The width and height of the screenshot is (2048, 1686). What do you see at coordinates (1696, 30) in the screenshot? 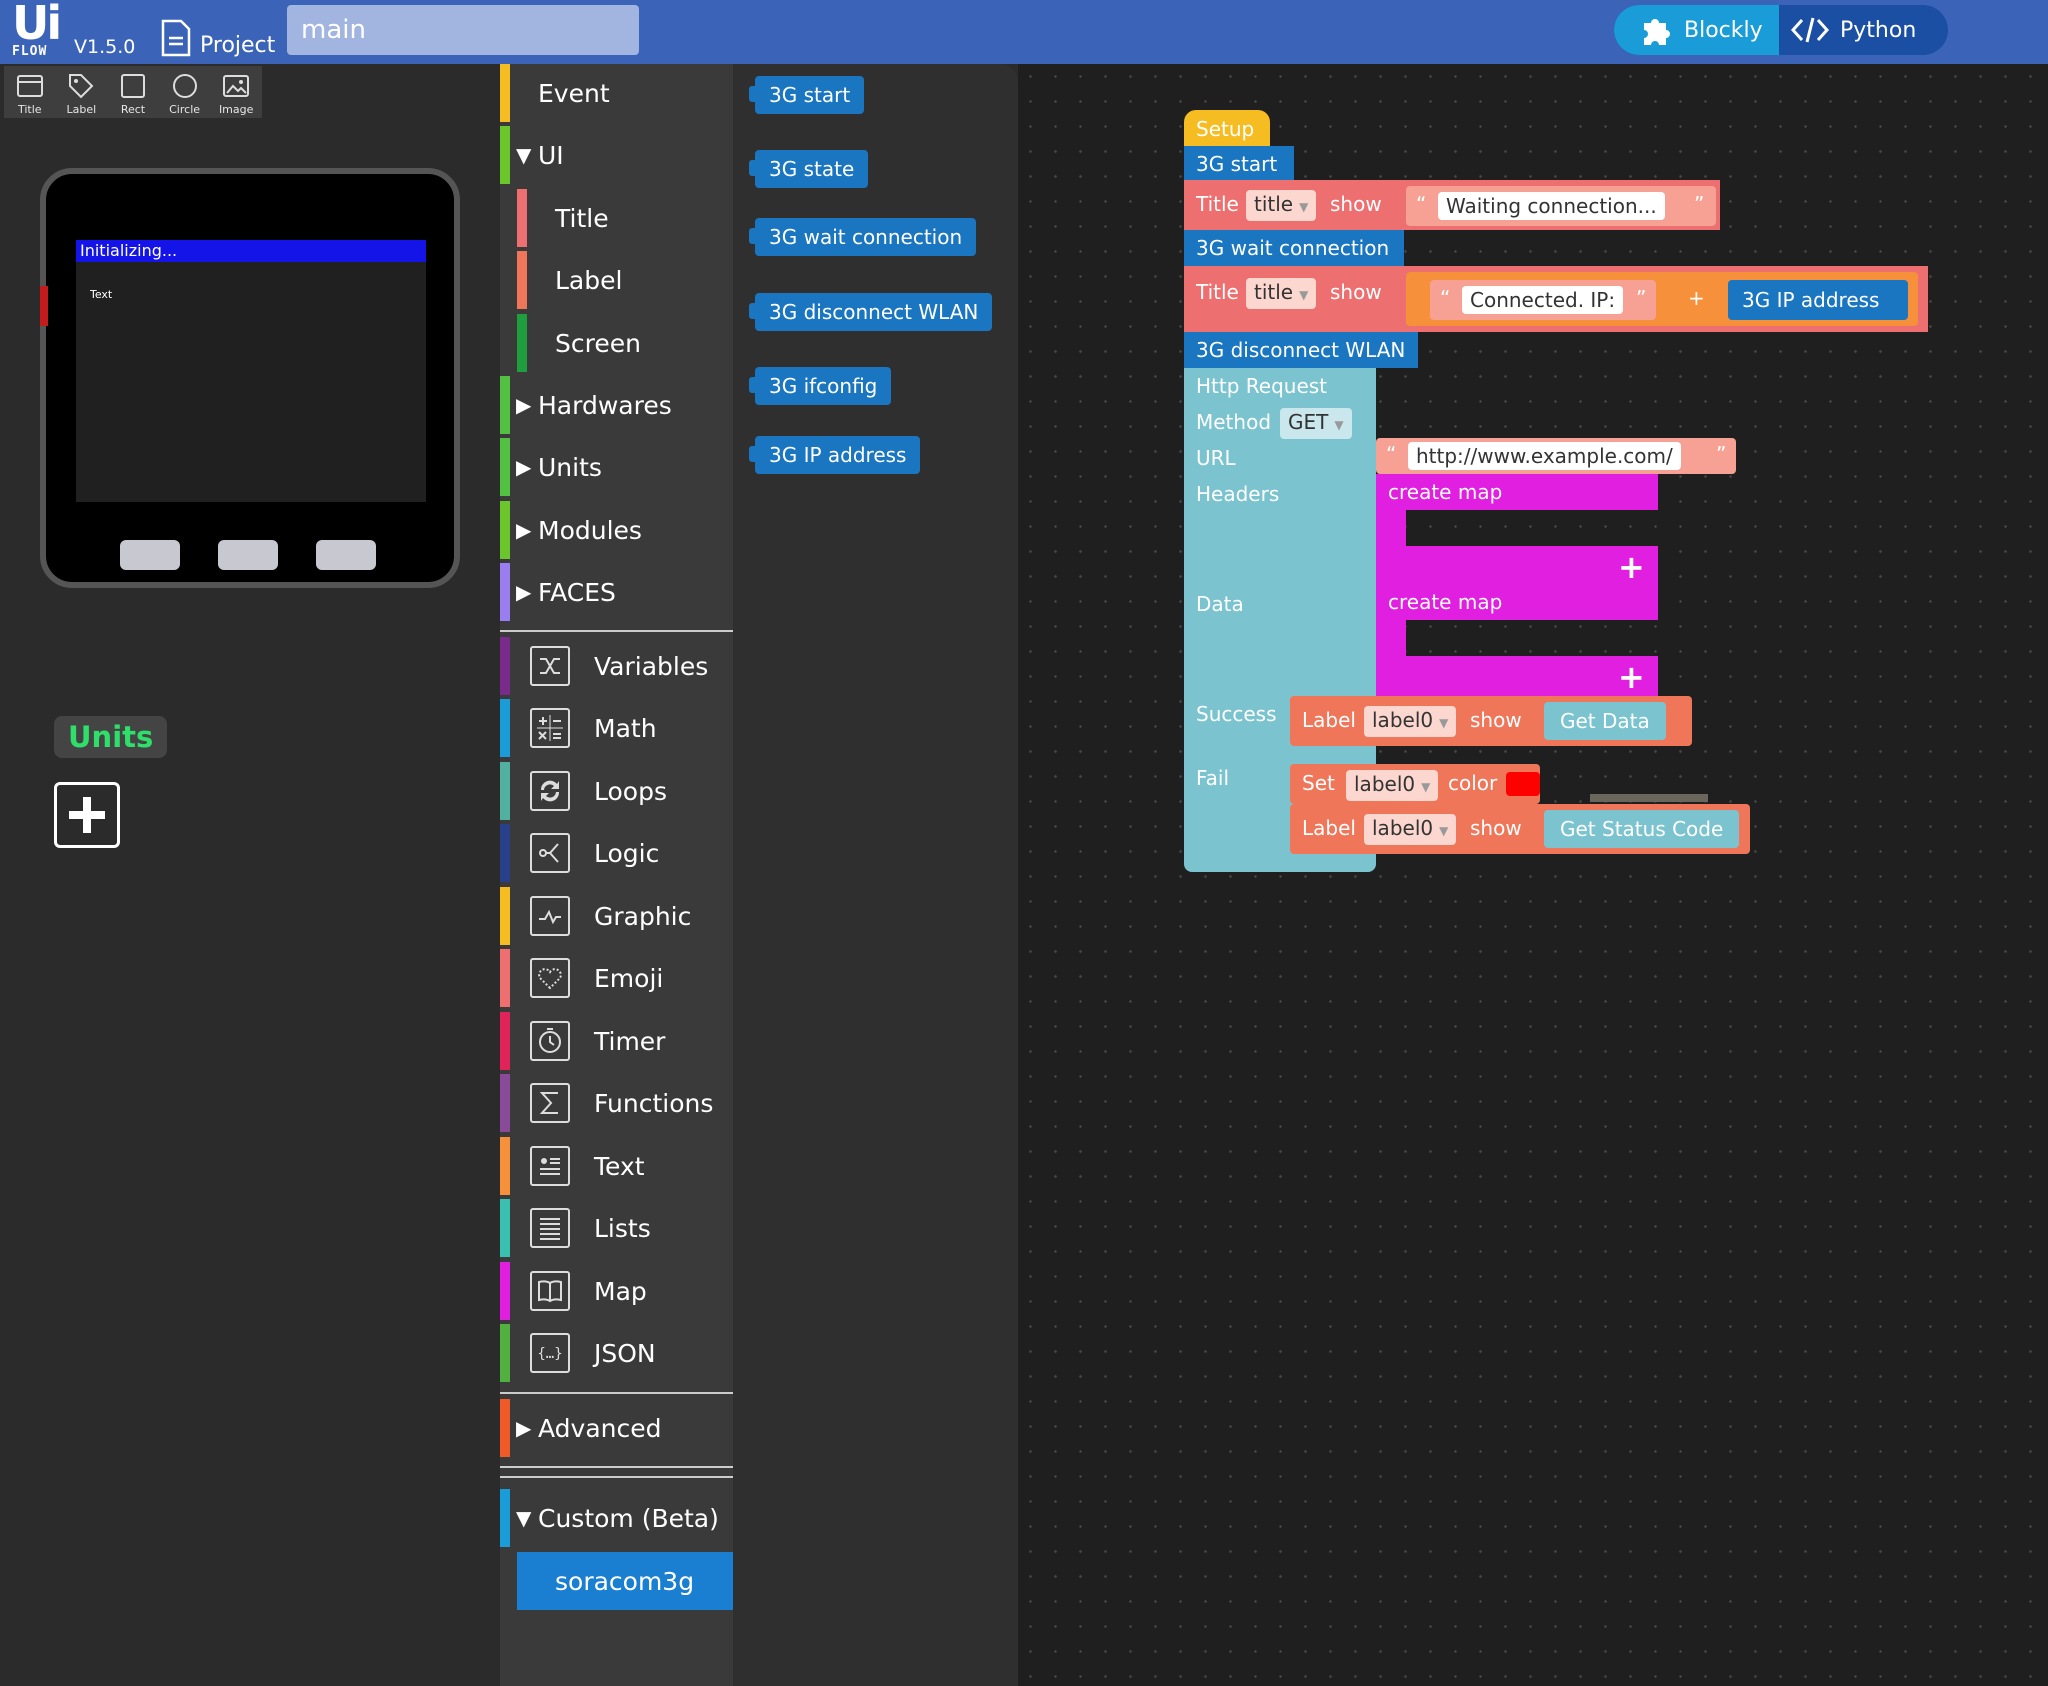
I see `blockly-mode-button: Blockly` at bounding box center [1696, 30].